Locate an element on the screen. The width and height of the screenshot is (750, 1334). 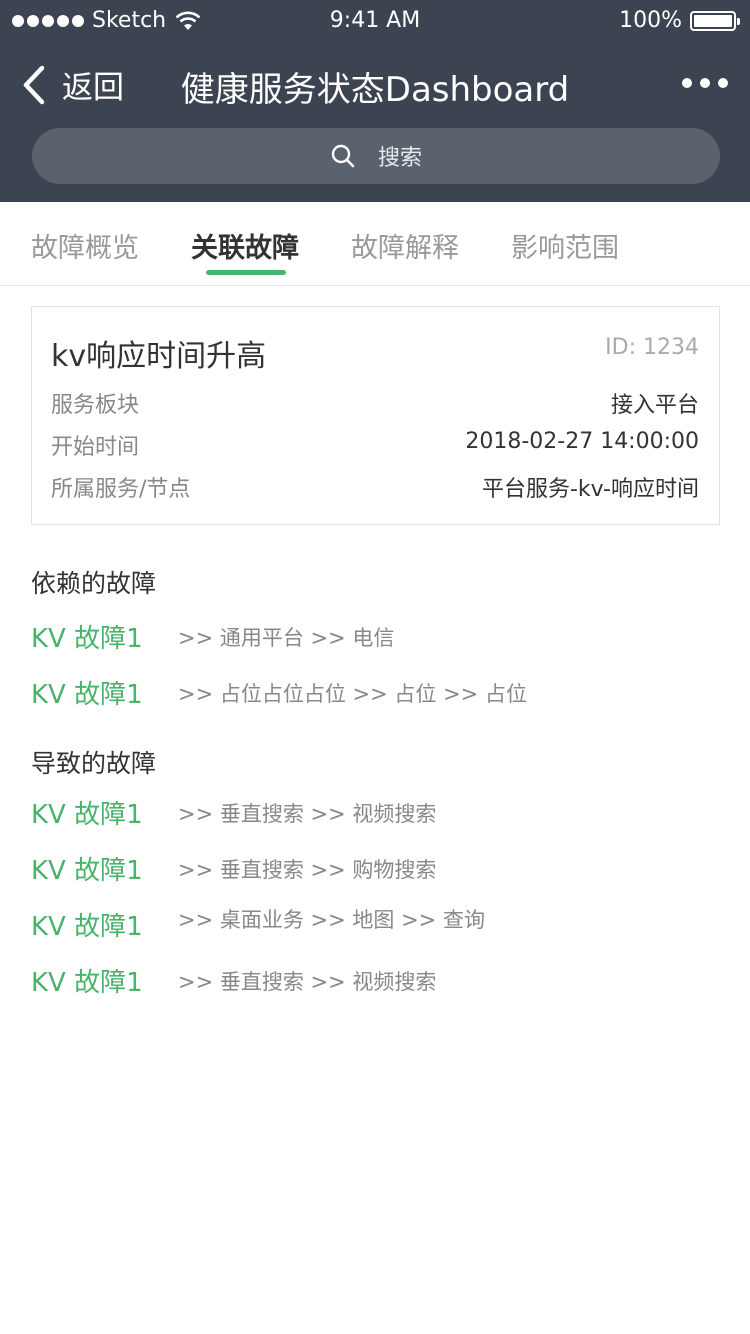
battery-icon is located at coordinates (715, 20).